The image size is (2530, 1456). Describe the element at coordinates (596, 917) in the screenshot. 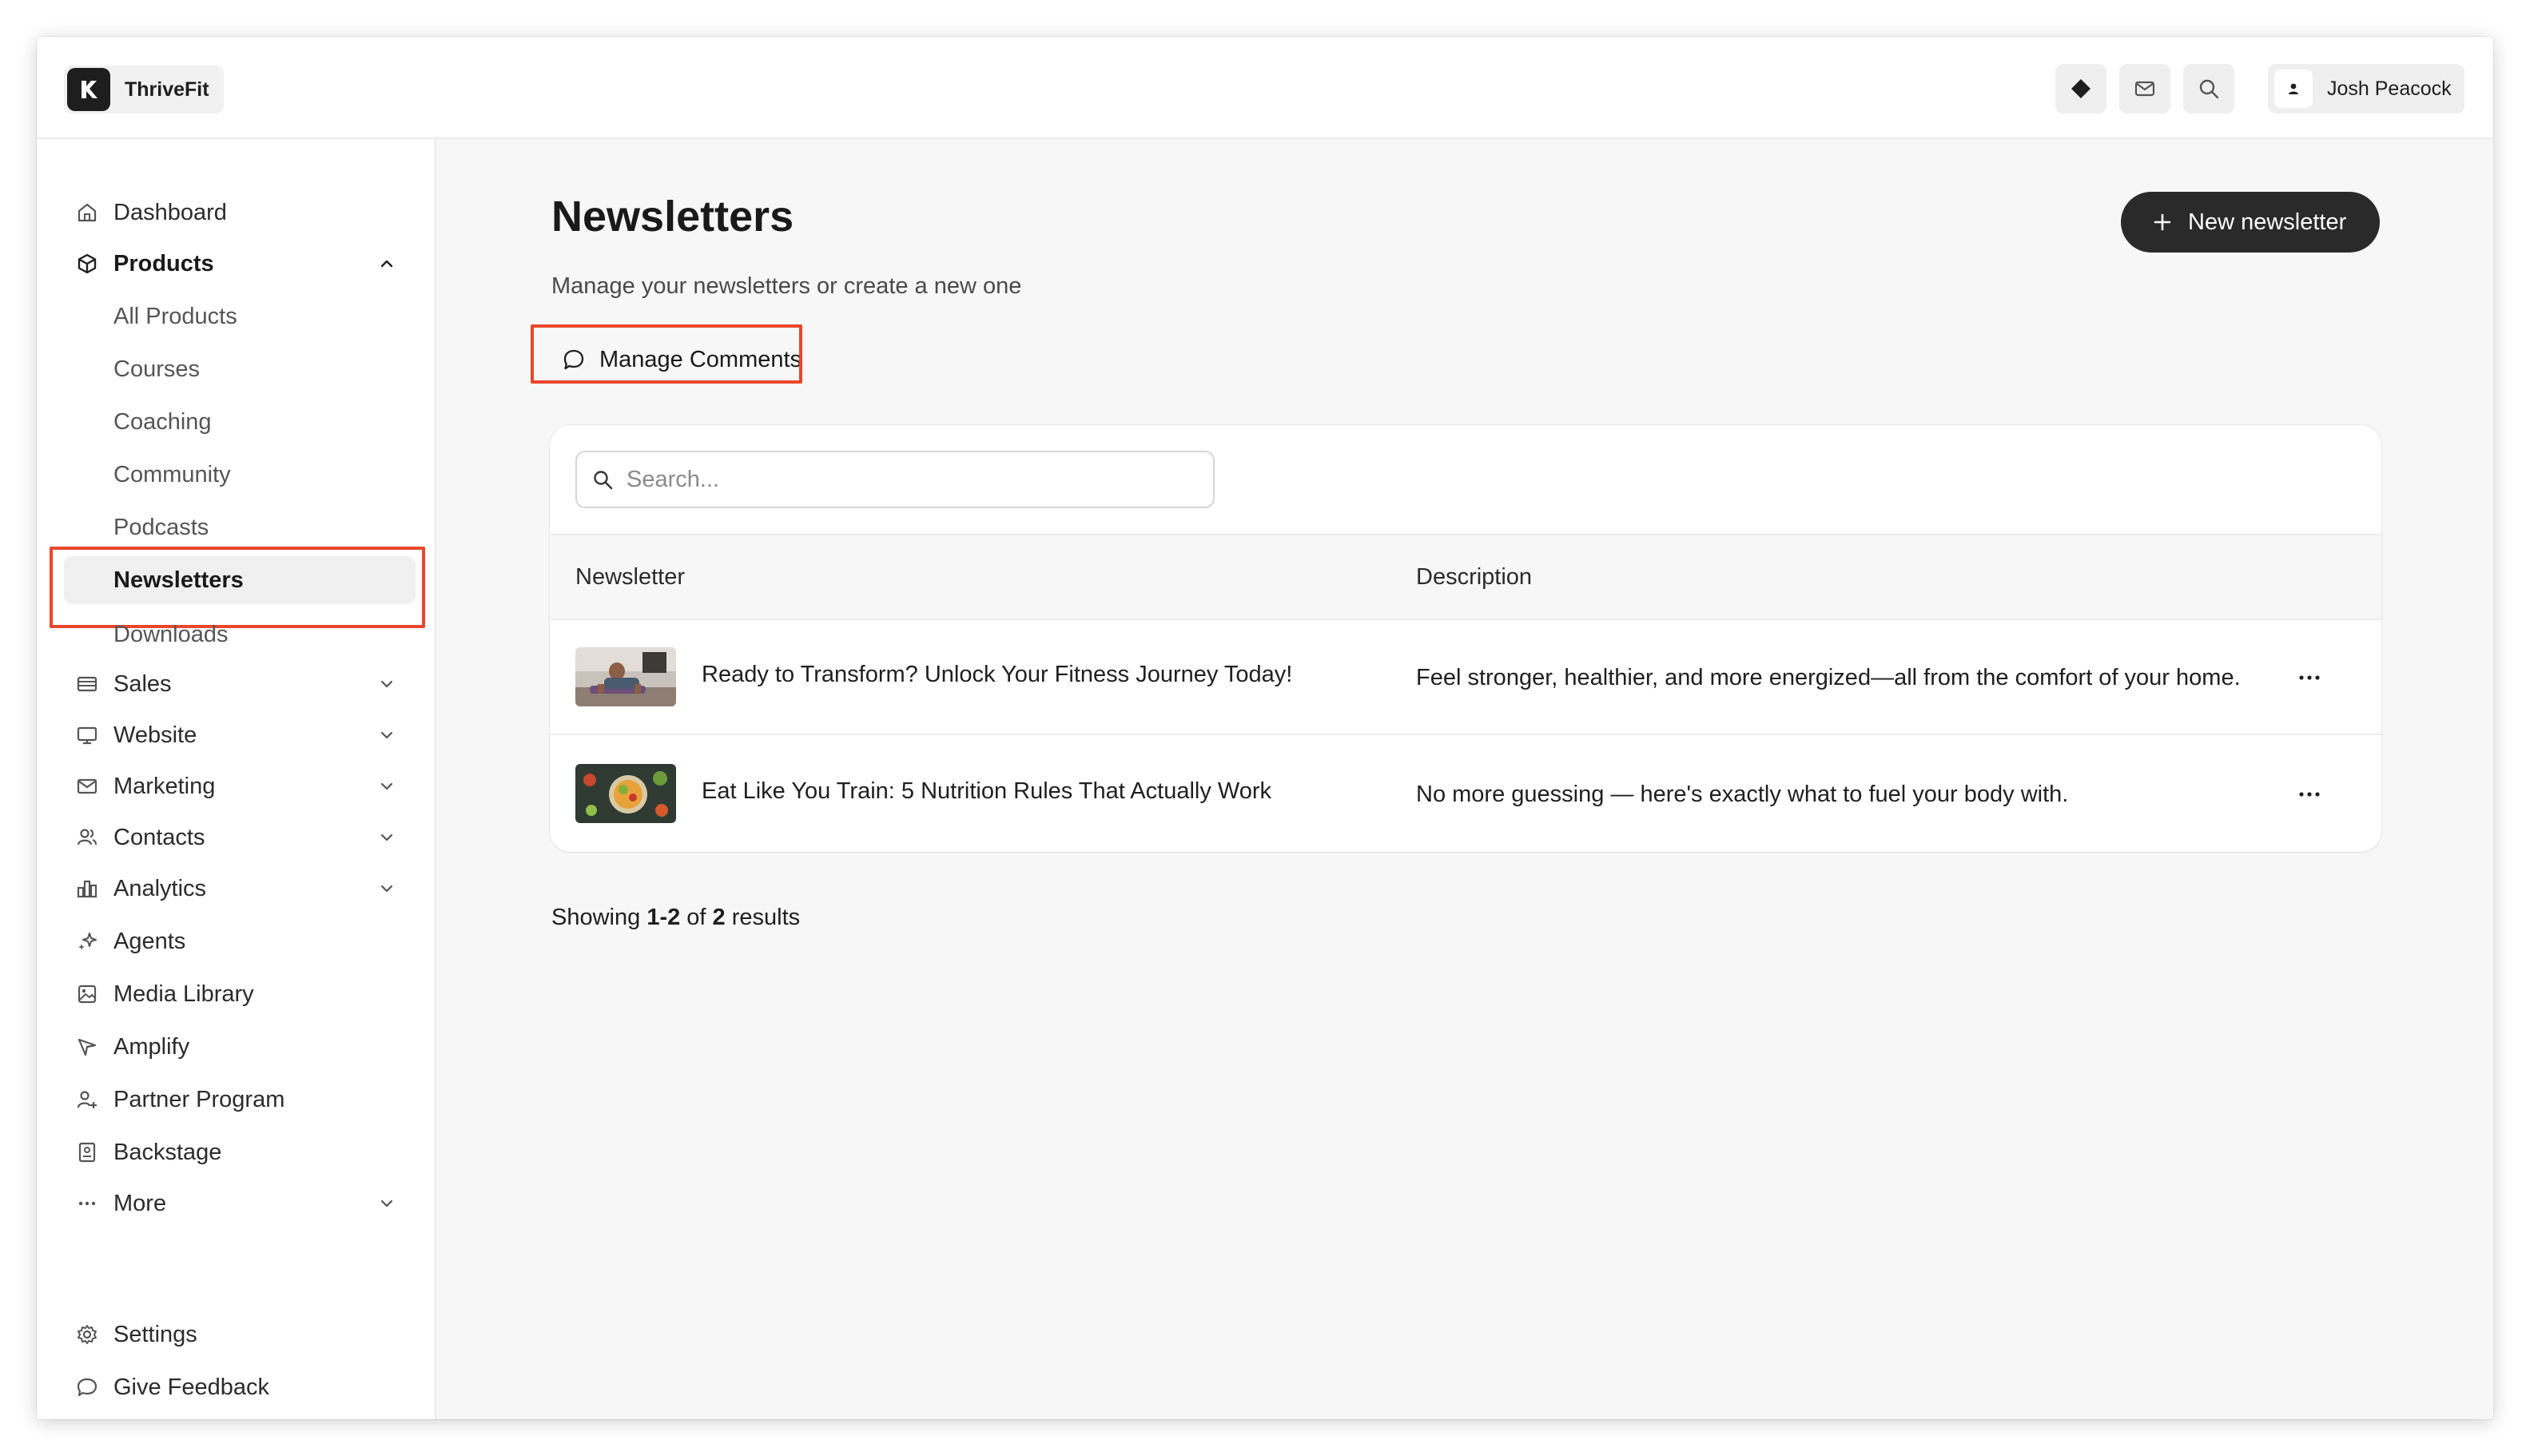

I see `results-prefix: Showing` at that location.